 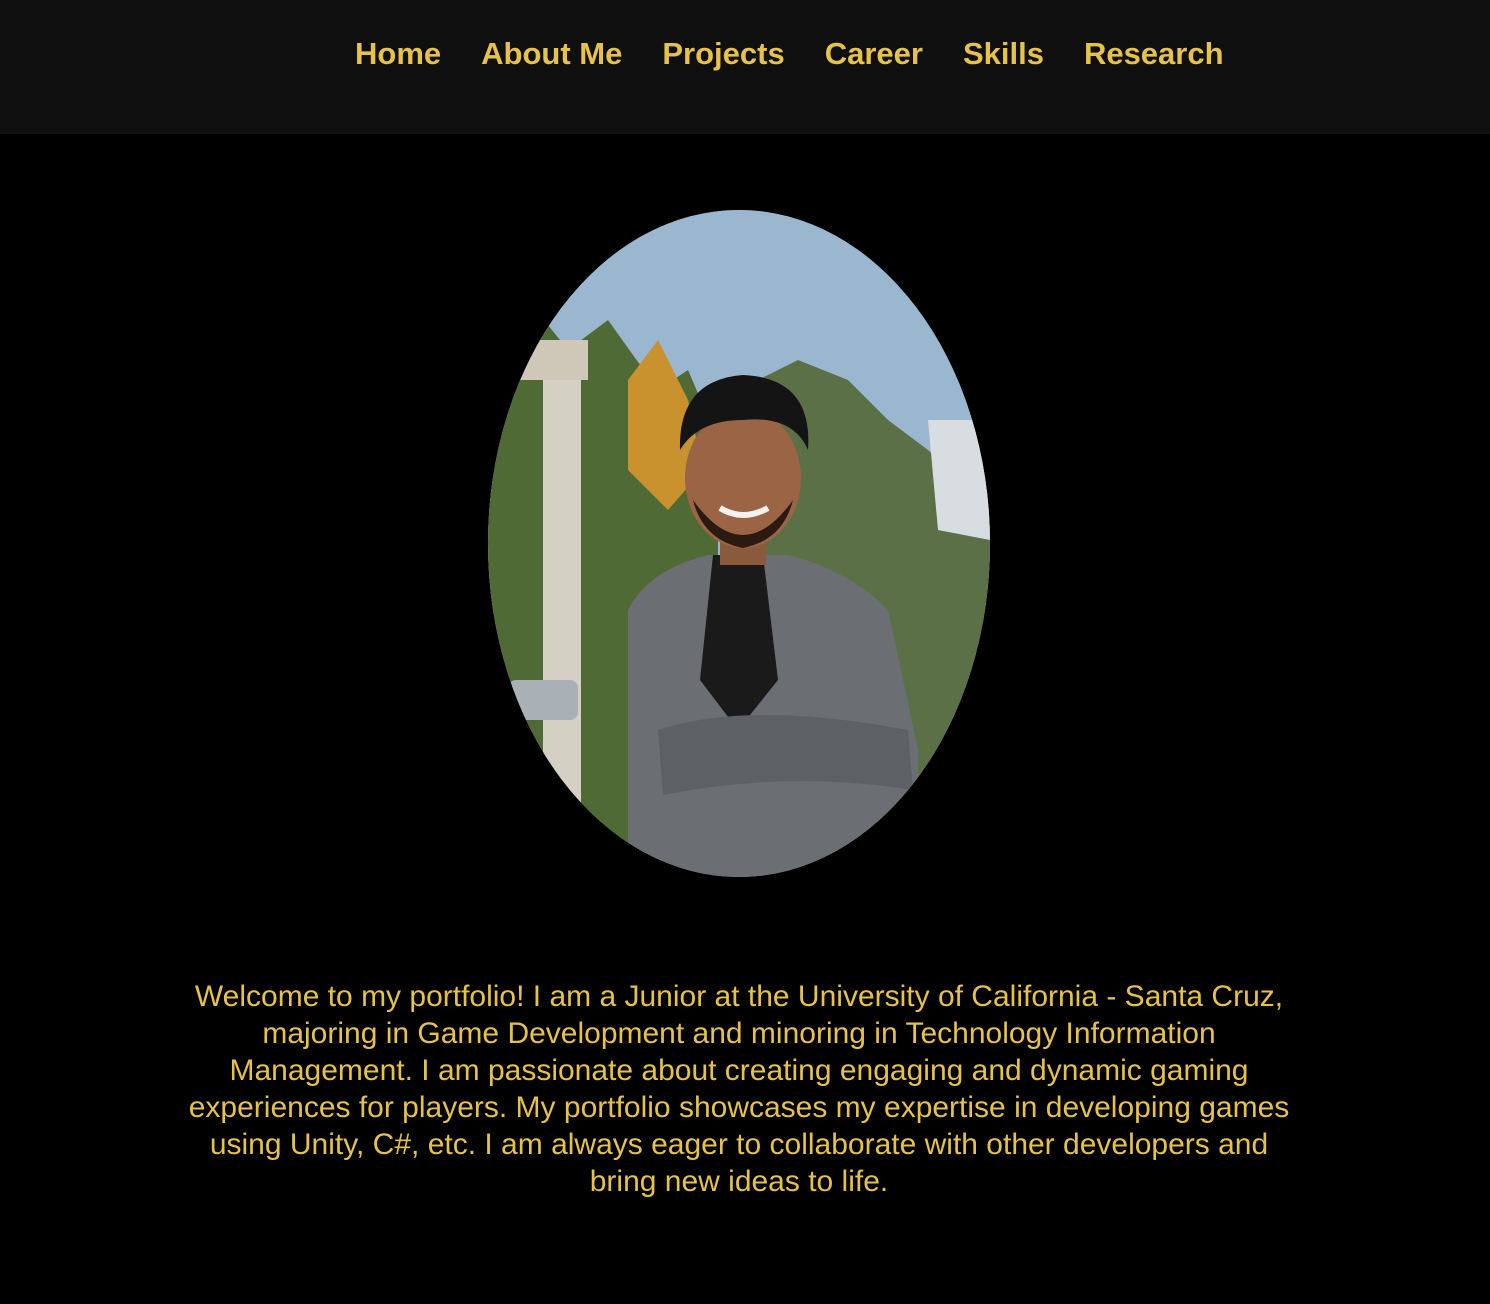 I want to click on nav-link-research: Research, so click(x=1154, y=54).